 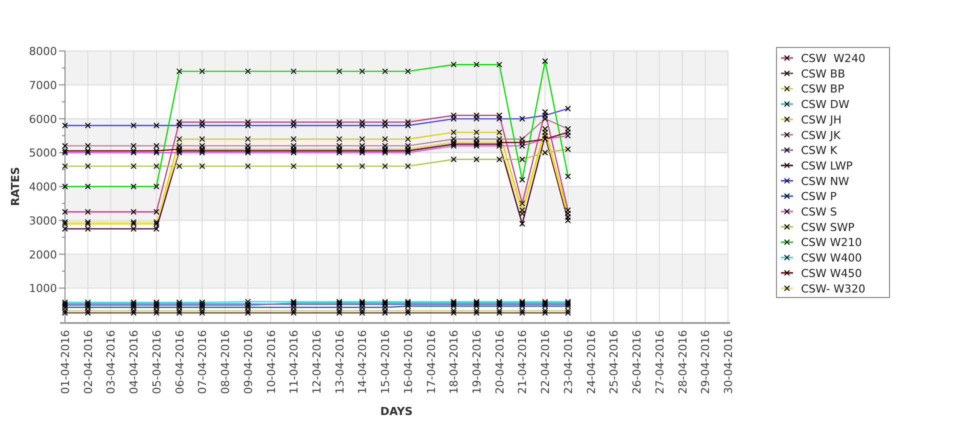 I want to click on legend-label: CSW- W320, so click(x=833, y=289).